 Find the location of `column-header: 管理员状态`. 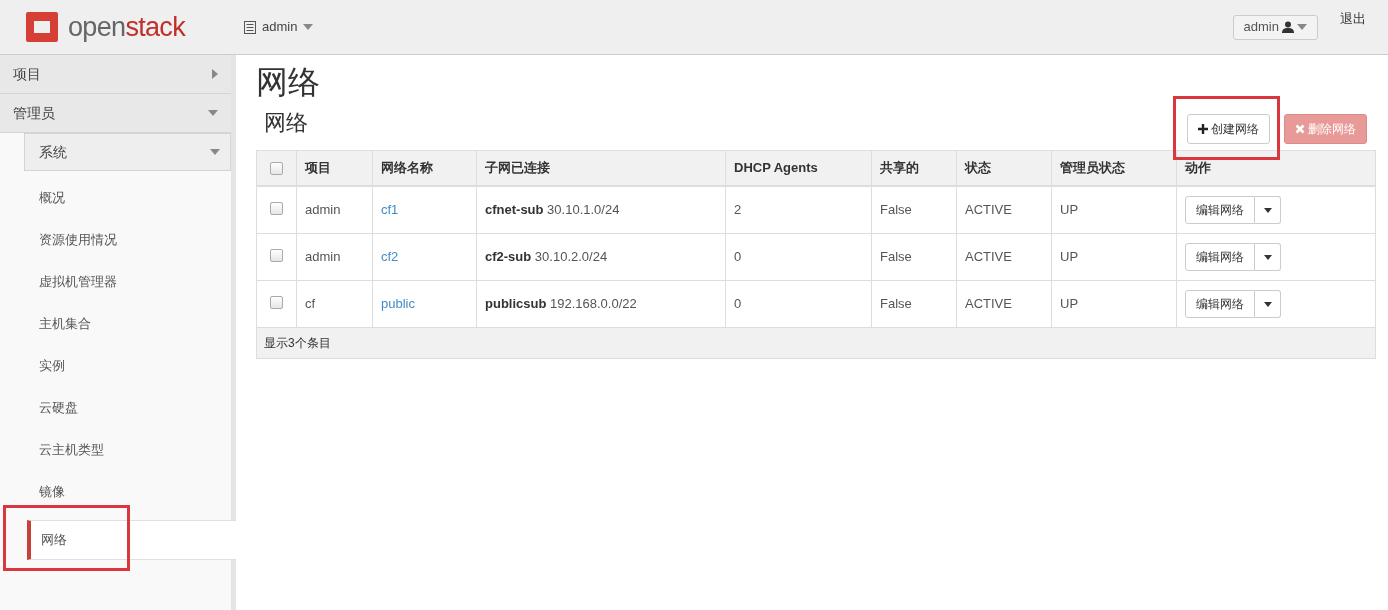

column-header: 管理员状态 is located at coordinates (1092, 168).